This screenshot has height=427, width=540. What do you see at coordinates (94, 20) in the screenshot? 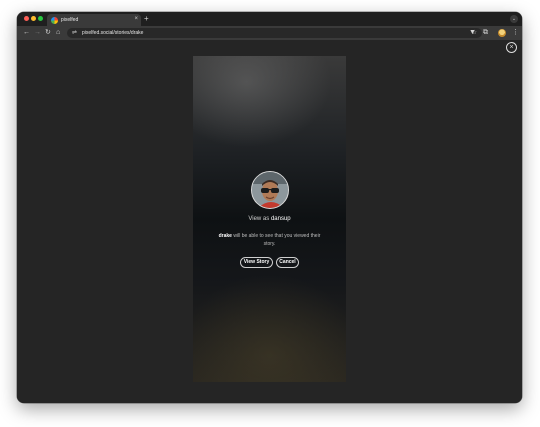
I see `tab-pixelfed: pixelfed ×` at bounding box center [94, 20].